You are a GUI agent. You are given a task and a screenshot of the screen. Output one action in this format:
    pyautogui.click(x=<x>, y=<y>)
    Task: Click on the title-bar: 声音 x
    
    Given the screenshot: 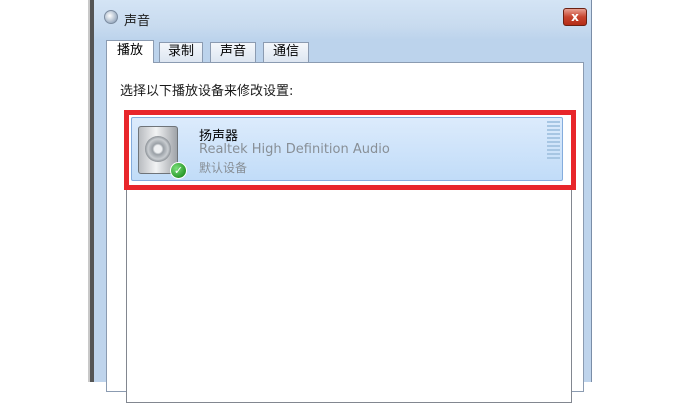 What is the action you would take?
    pyautogui.click(x=342, y=17)
    